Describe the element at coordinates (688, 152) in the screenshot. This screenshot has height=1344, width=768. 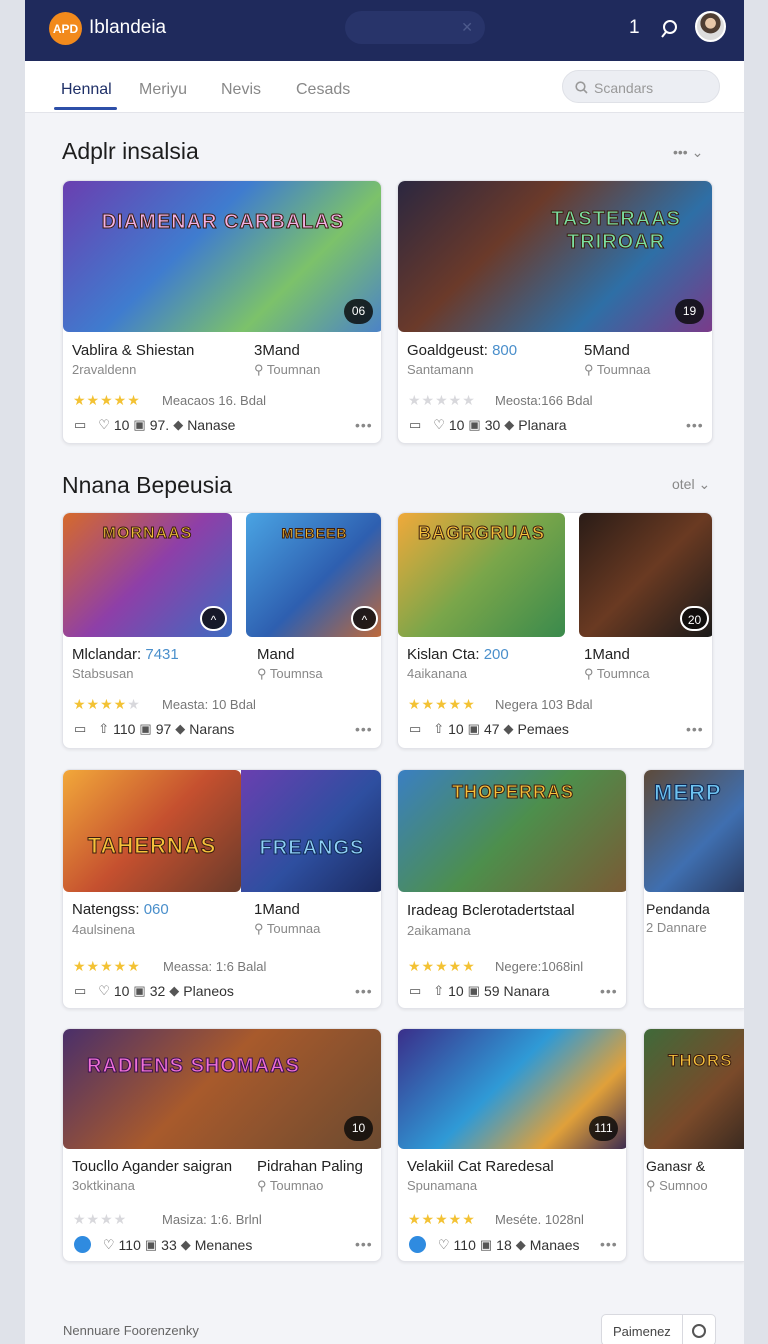
I see `section-menu-button: ••• ⌄` at that location.